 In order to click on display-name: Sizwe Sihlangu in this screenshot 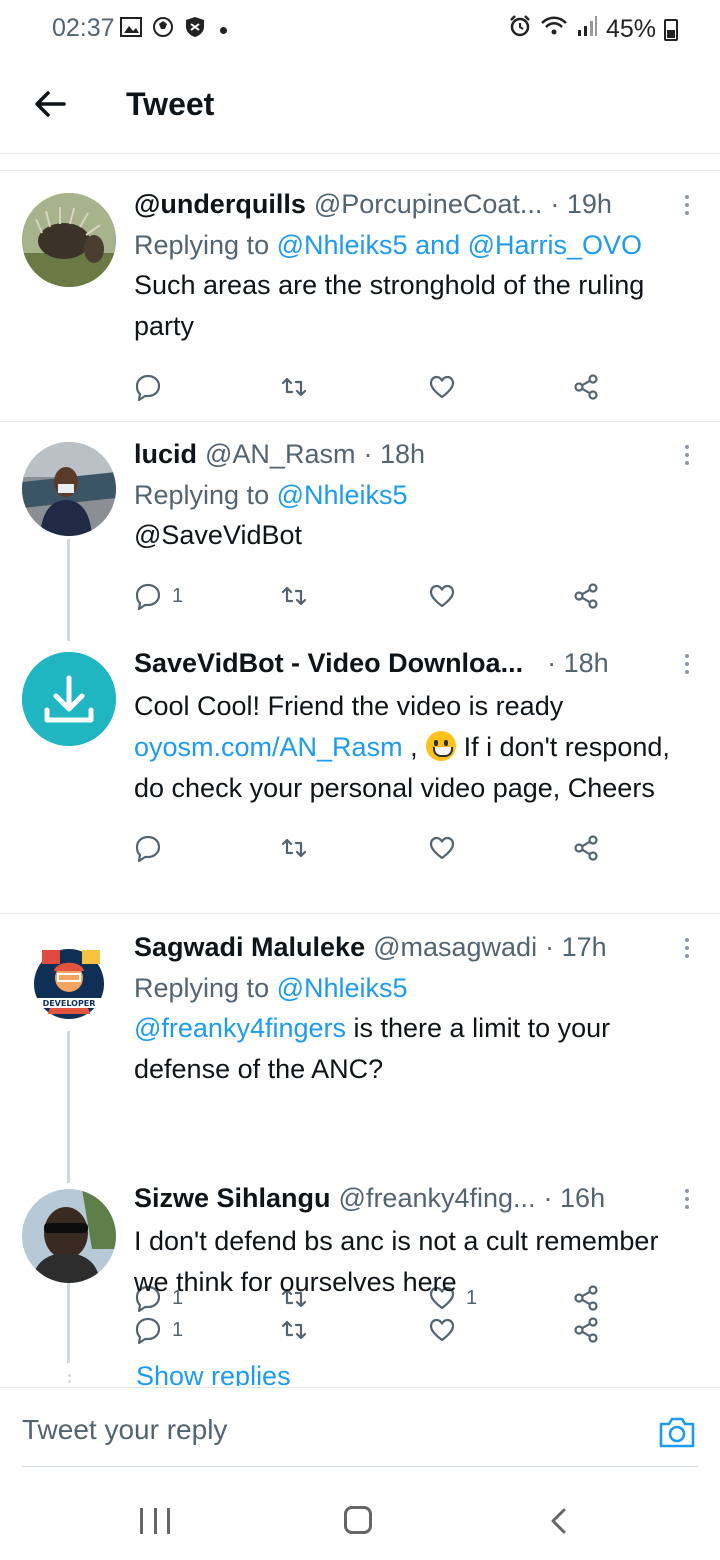, I will do `click(232, 1198)`.